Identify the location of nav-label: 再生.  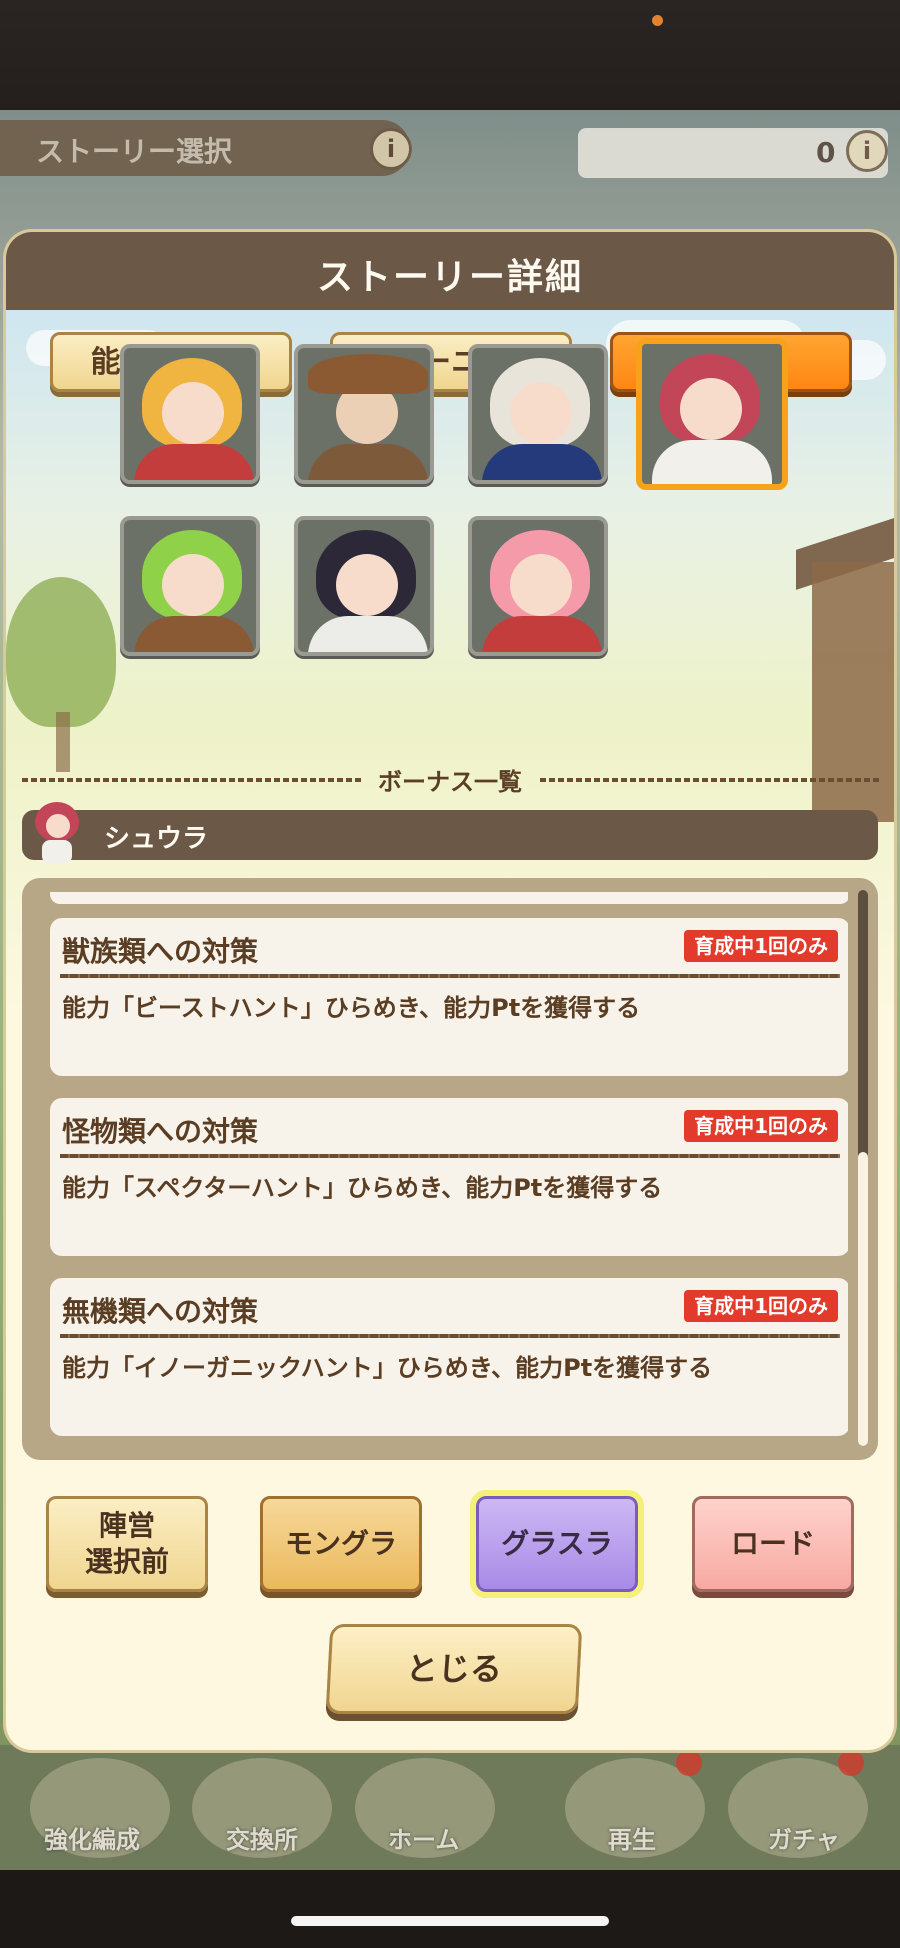
(632, 1840).